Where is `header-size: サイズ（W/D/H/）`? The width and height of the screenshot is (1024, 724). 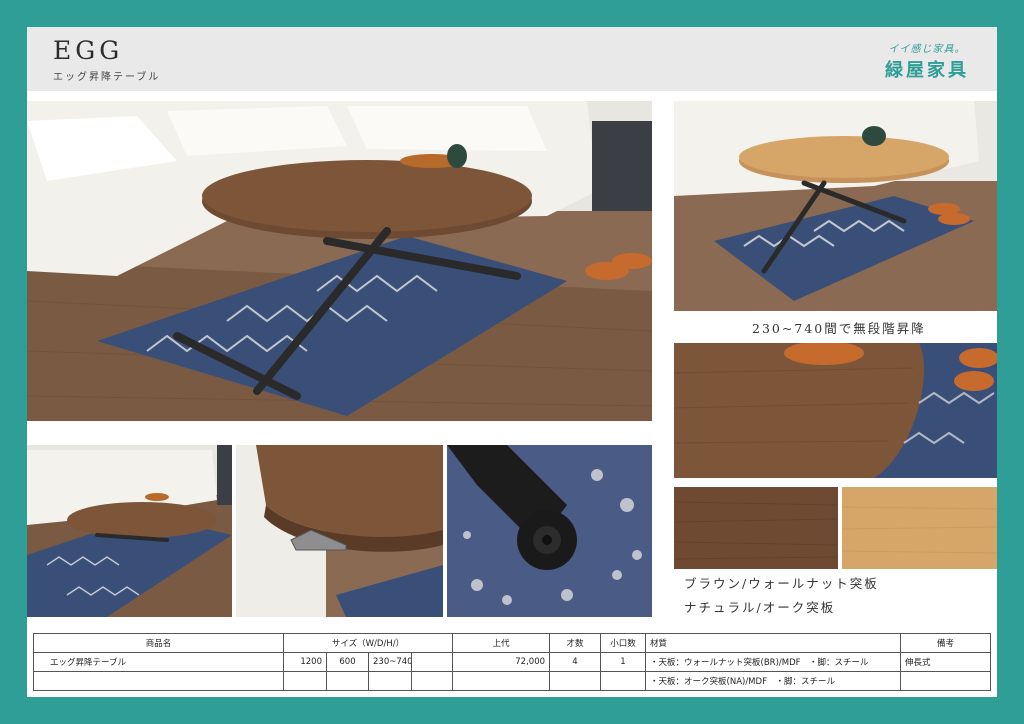
header-size: サイズ（W/D/H/） is located at coordinates (368, 643).